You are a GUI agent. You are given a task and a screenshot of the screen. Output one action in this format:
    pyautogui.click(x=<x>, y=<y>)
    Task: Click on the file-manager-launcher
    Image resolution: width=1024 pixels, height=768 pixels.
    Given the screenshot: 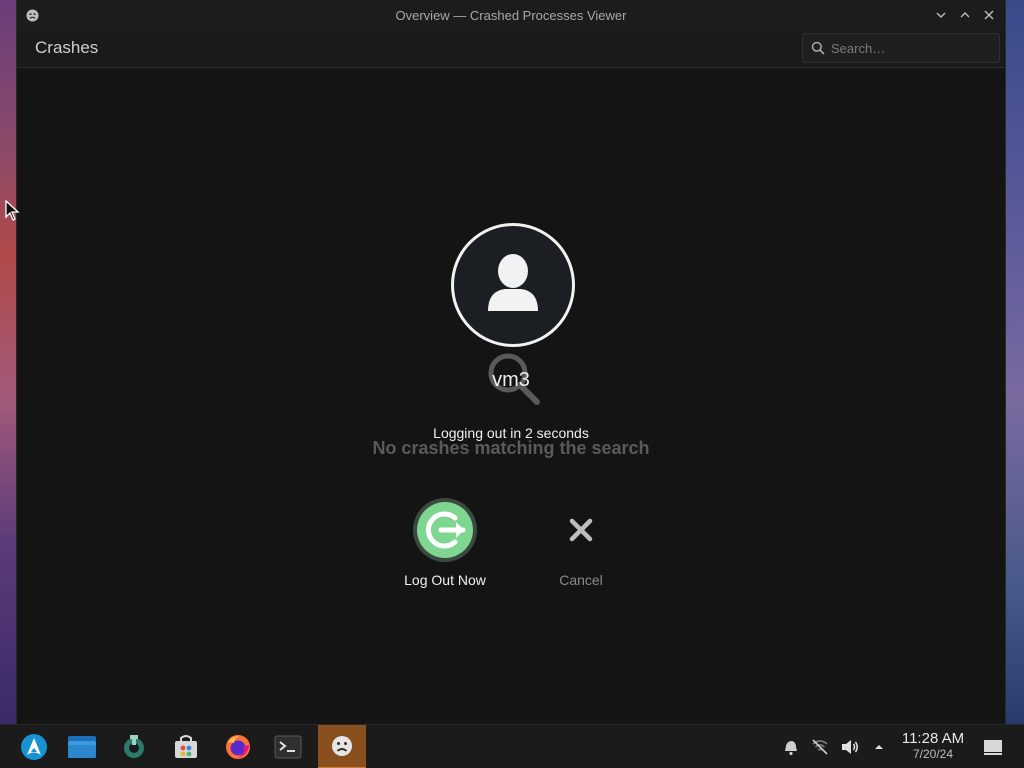 What is the action you would take?
    pyautogui.click(x=82, y=746)
    